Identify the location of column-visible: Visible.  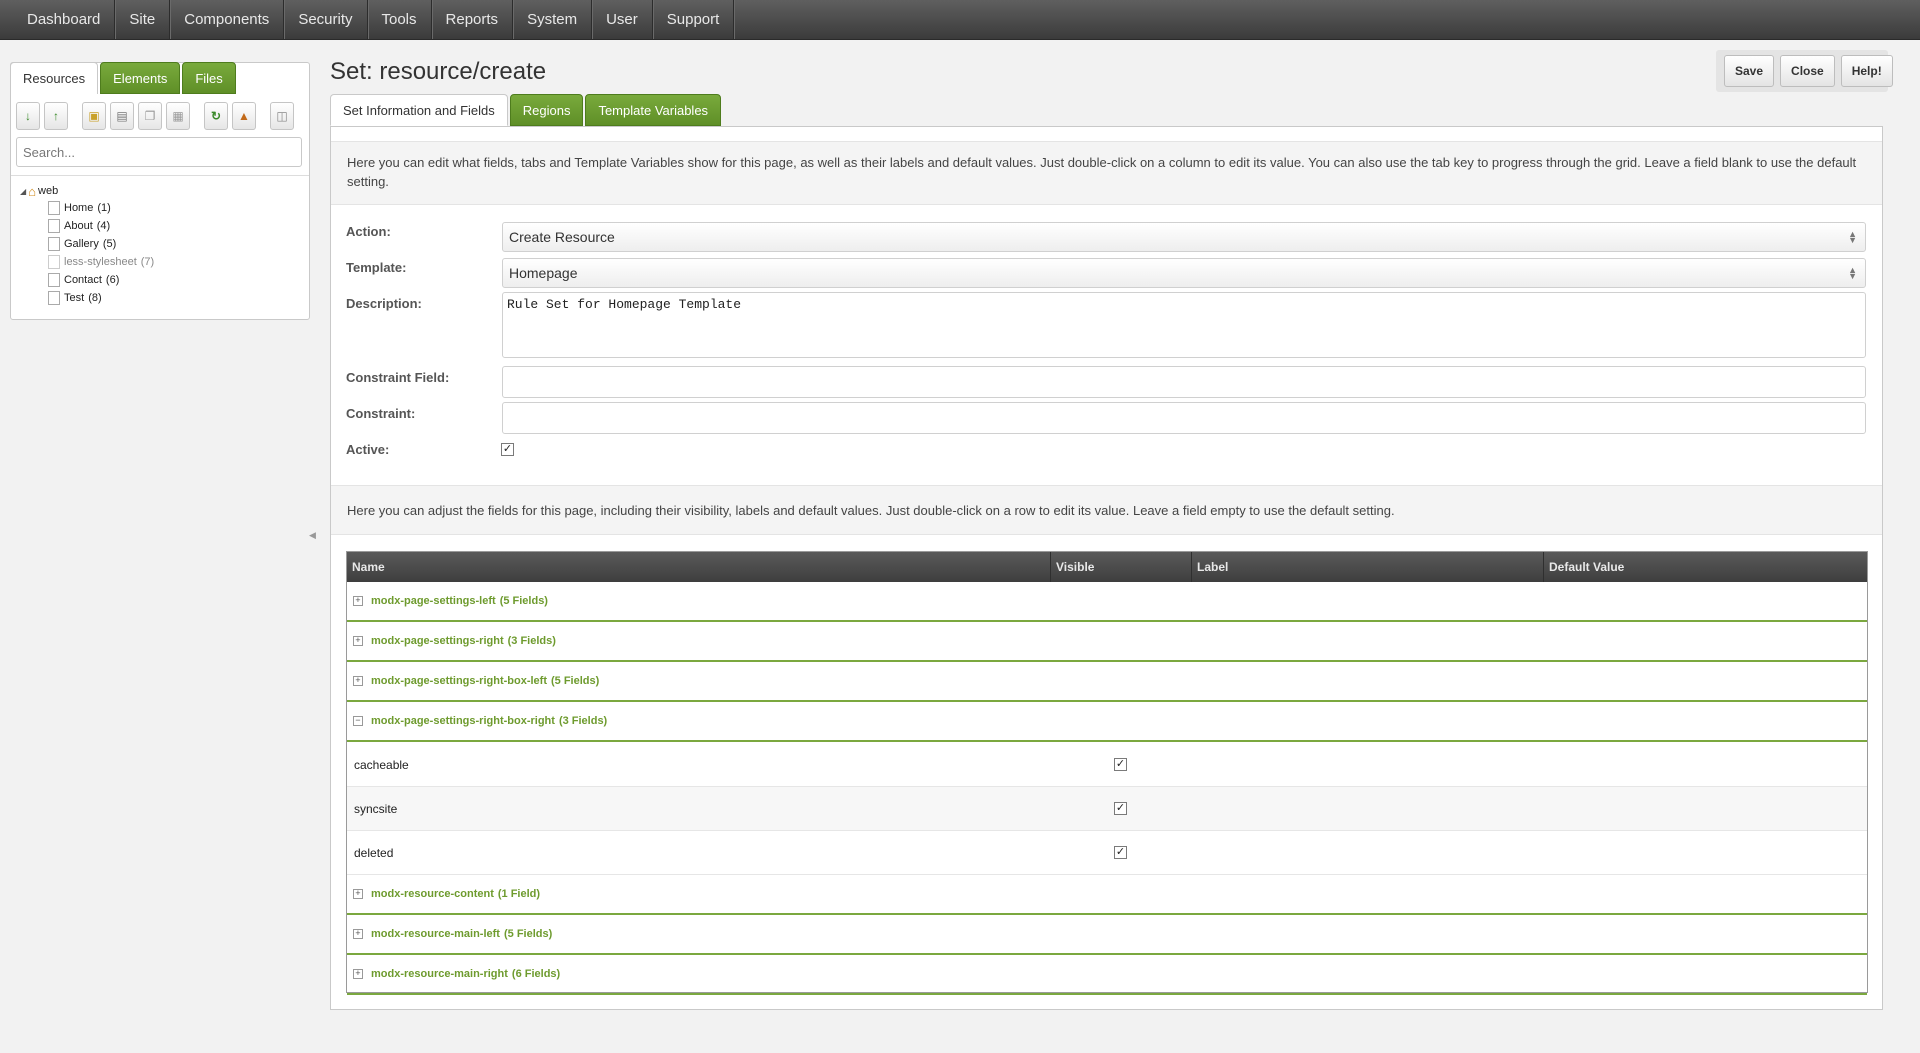
(1121, 567).